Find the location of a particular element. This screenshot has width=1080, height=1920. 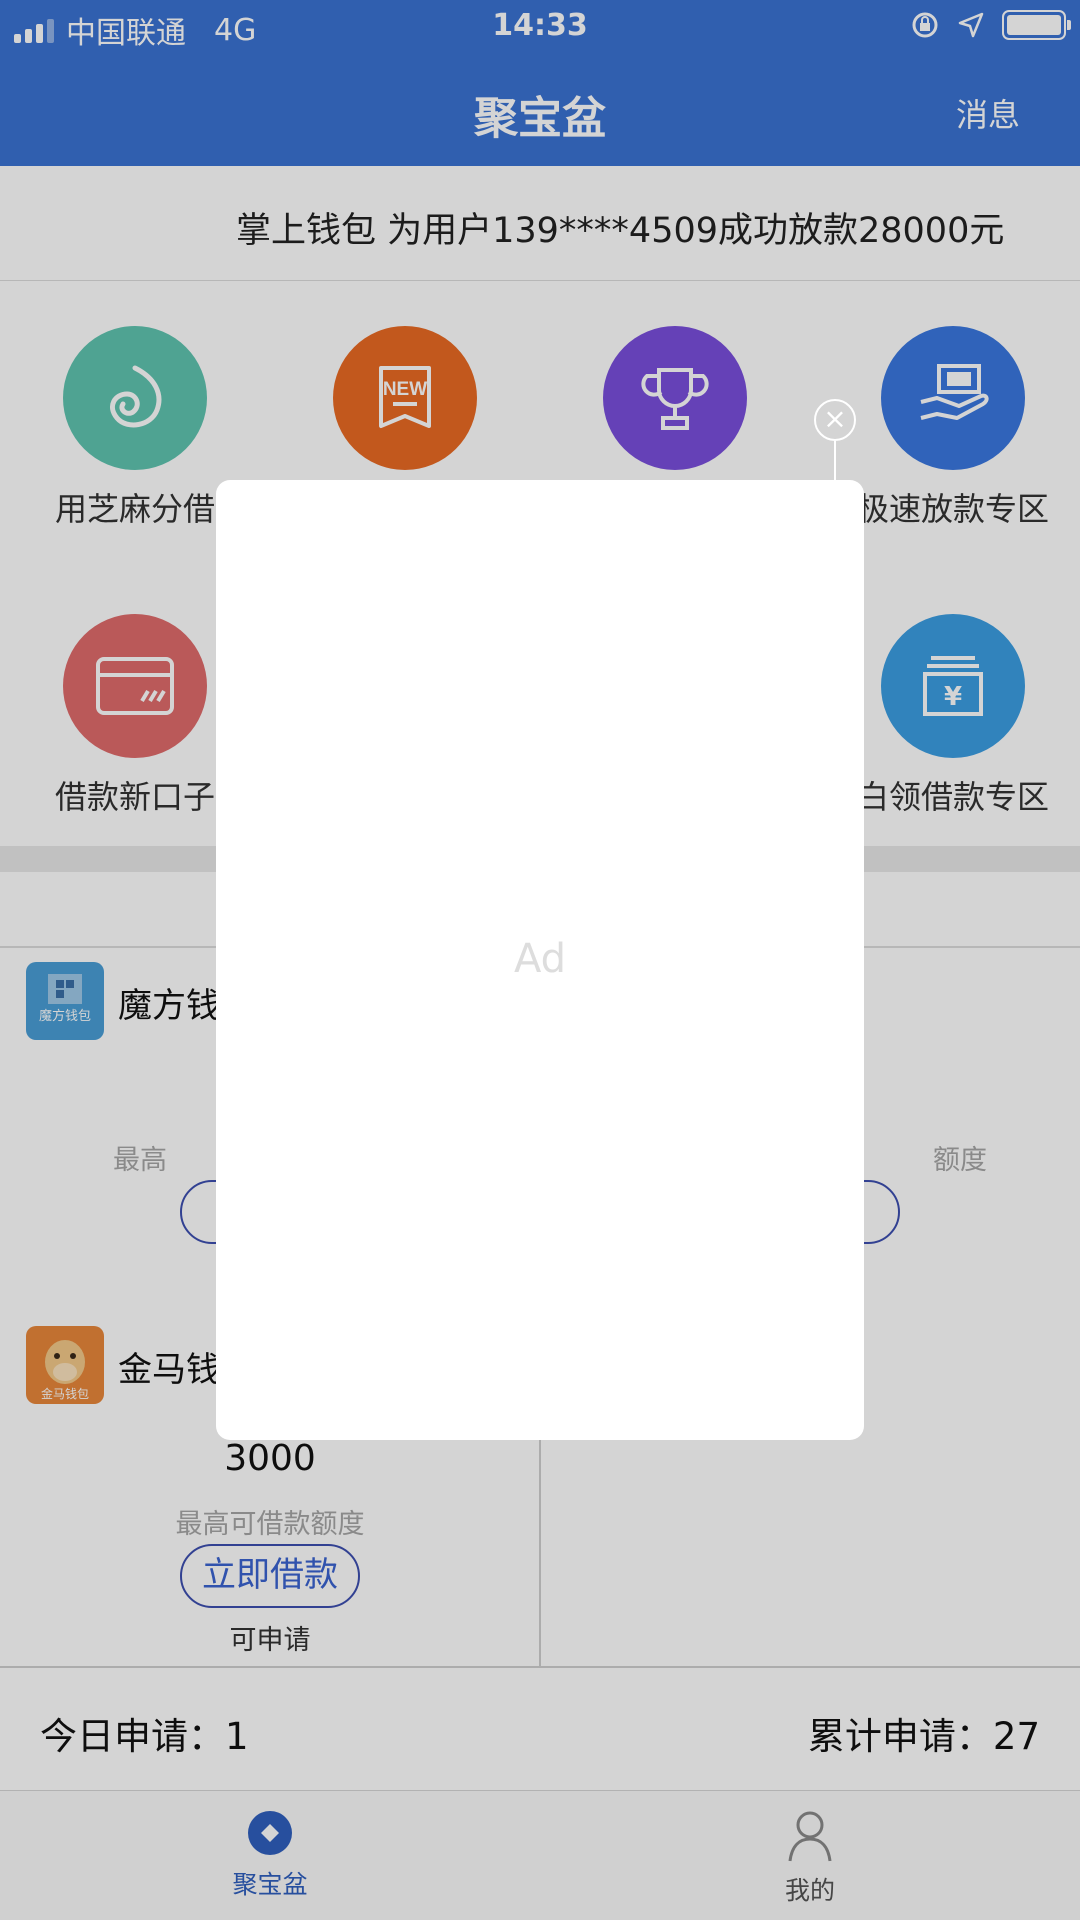

close-icon: × is located at coordinates (835, 420).